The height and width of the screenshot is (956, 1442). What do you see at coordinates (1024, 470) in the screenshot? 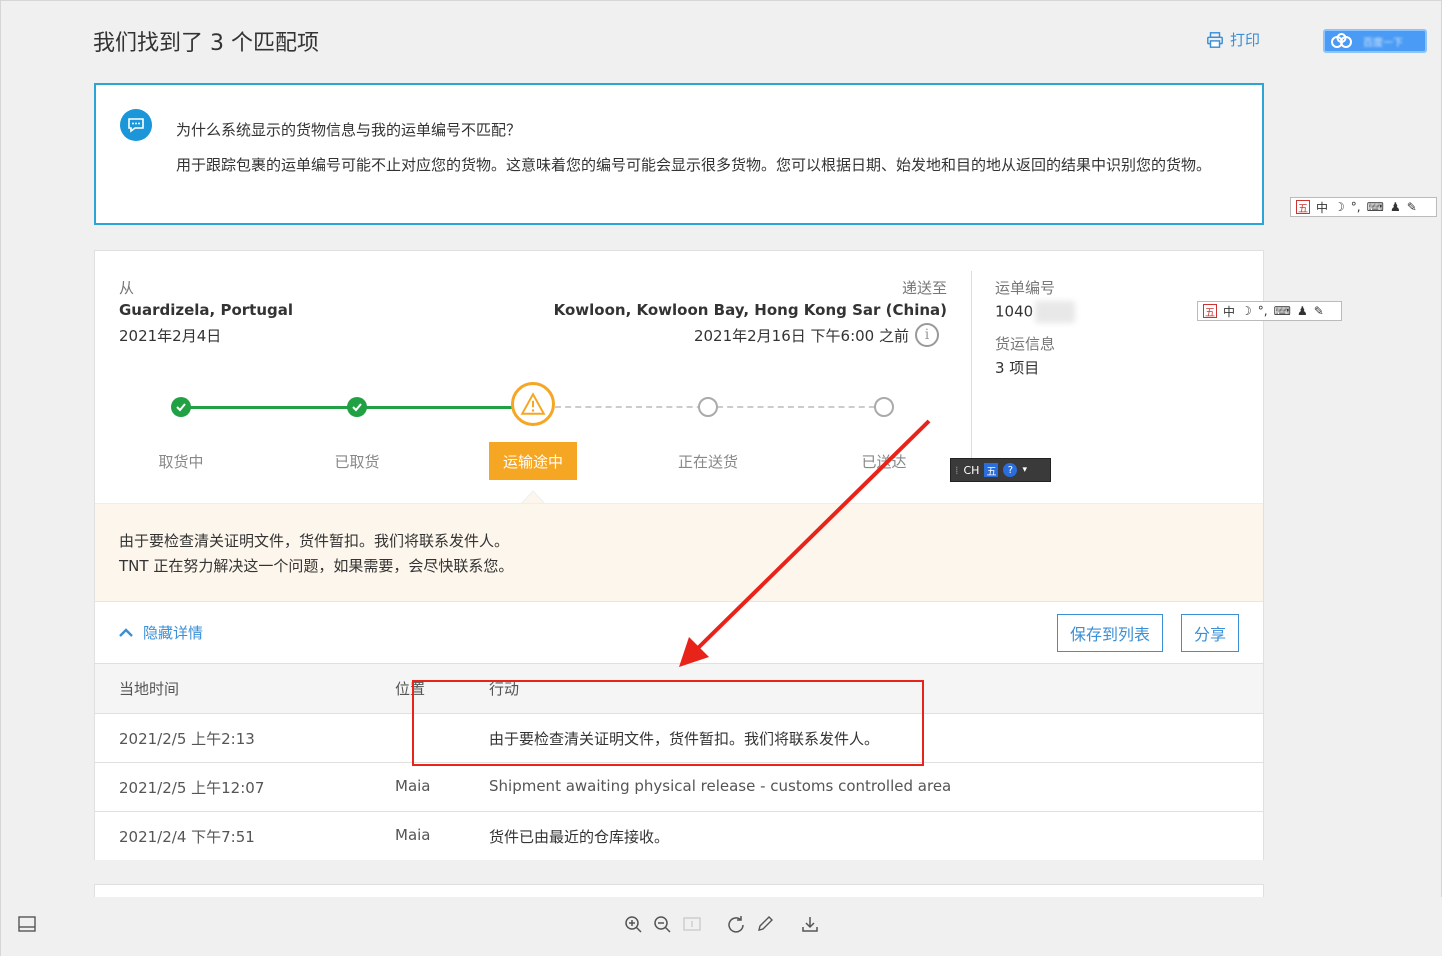
I see `dropdown-icon: ▾` at bounding box center [1024, 470].